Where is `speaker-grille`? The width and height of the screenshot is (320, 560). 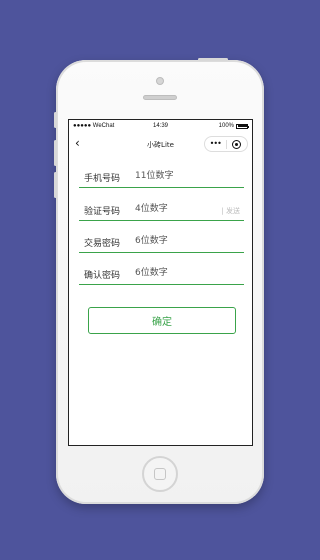 speaker-grille is located at coordinates (160, 97).